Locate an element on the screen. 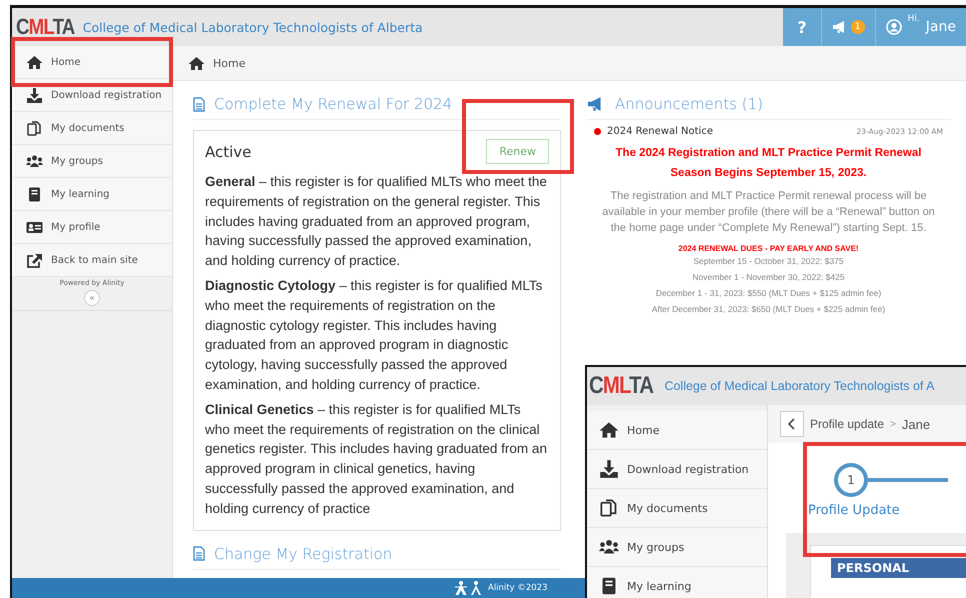  book-icon is located at coordinates (34, 194).